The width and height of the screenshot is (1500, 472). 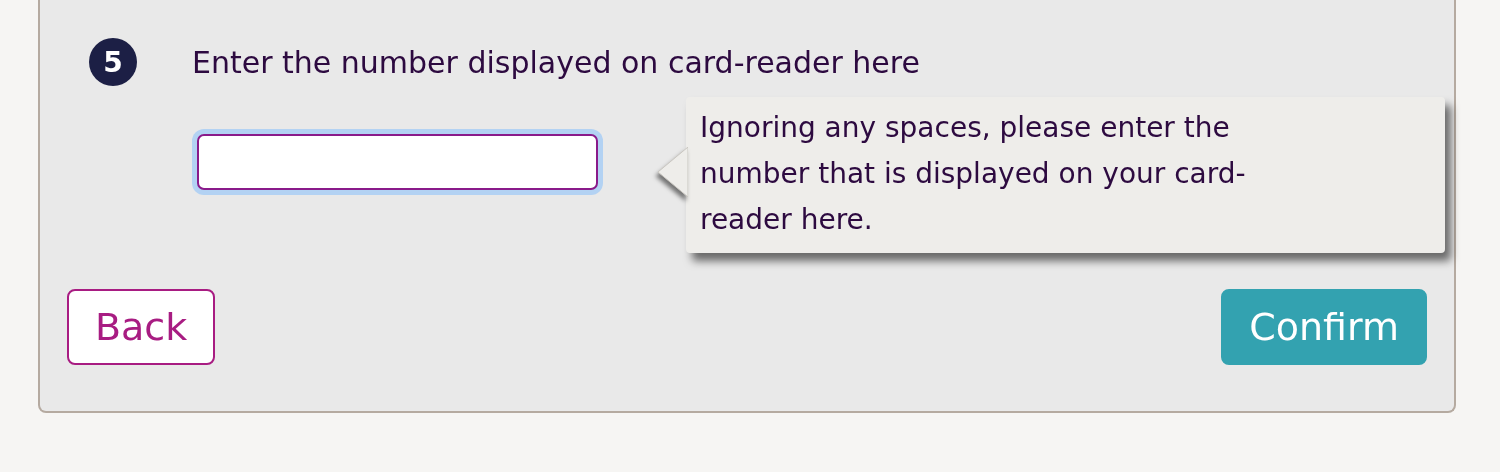 I want to click on tooltip-pointer-icon, so click(x=673, y=172).